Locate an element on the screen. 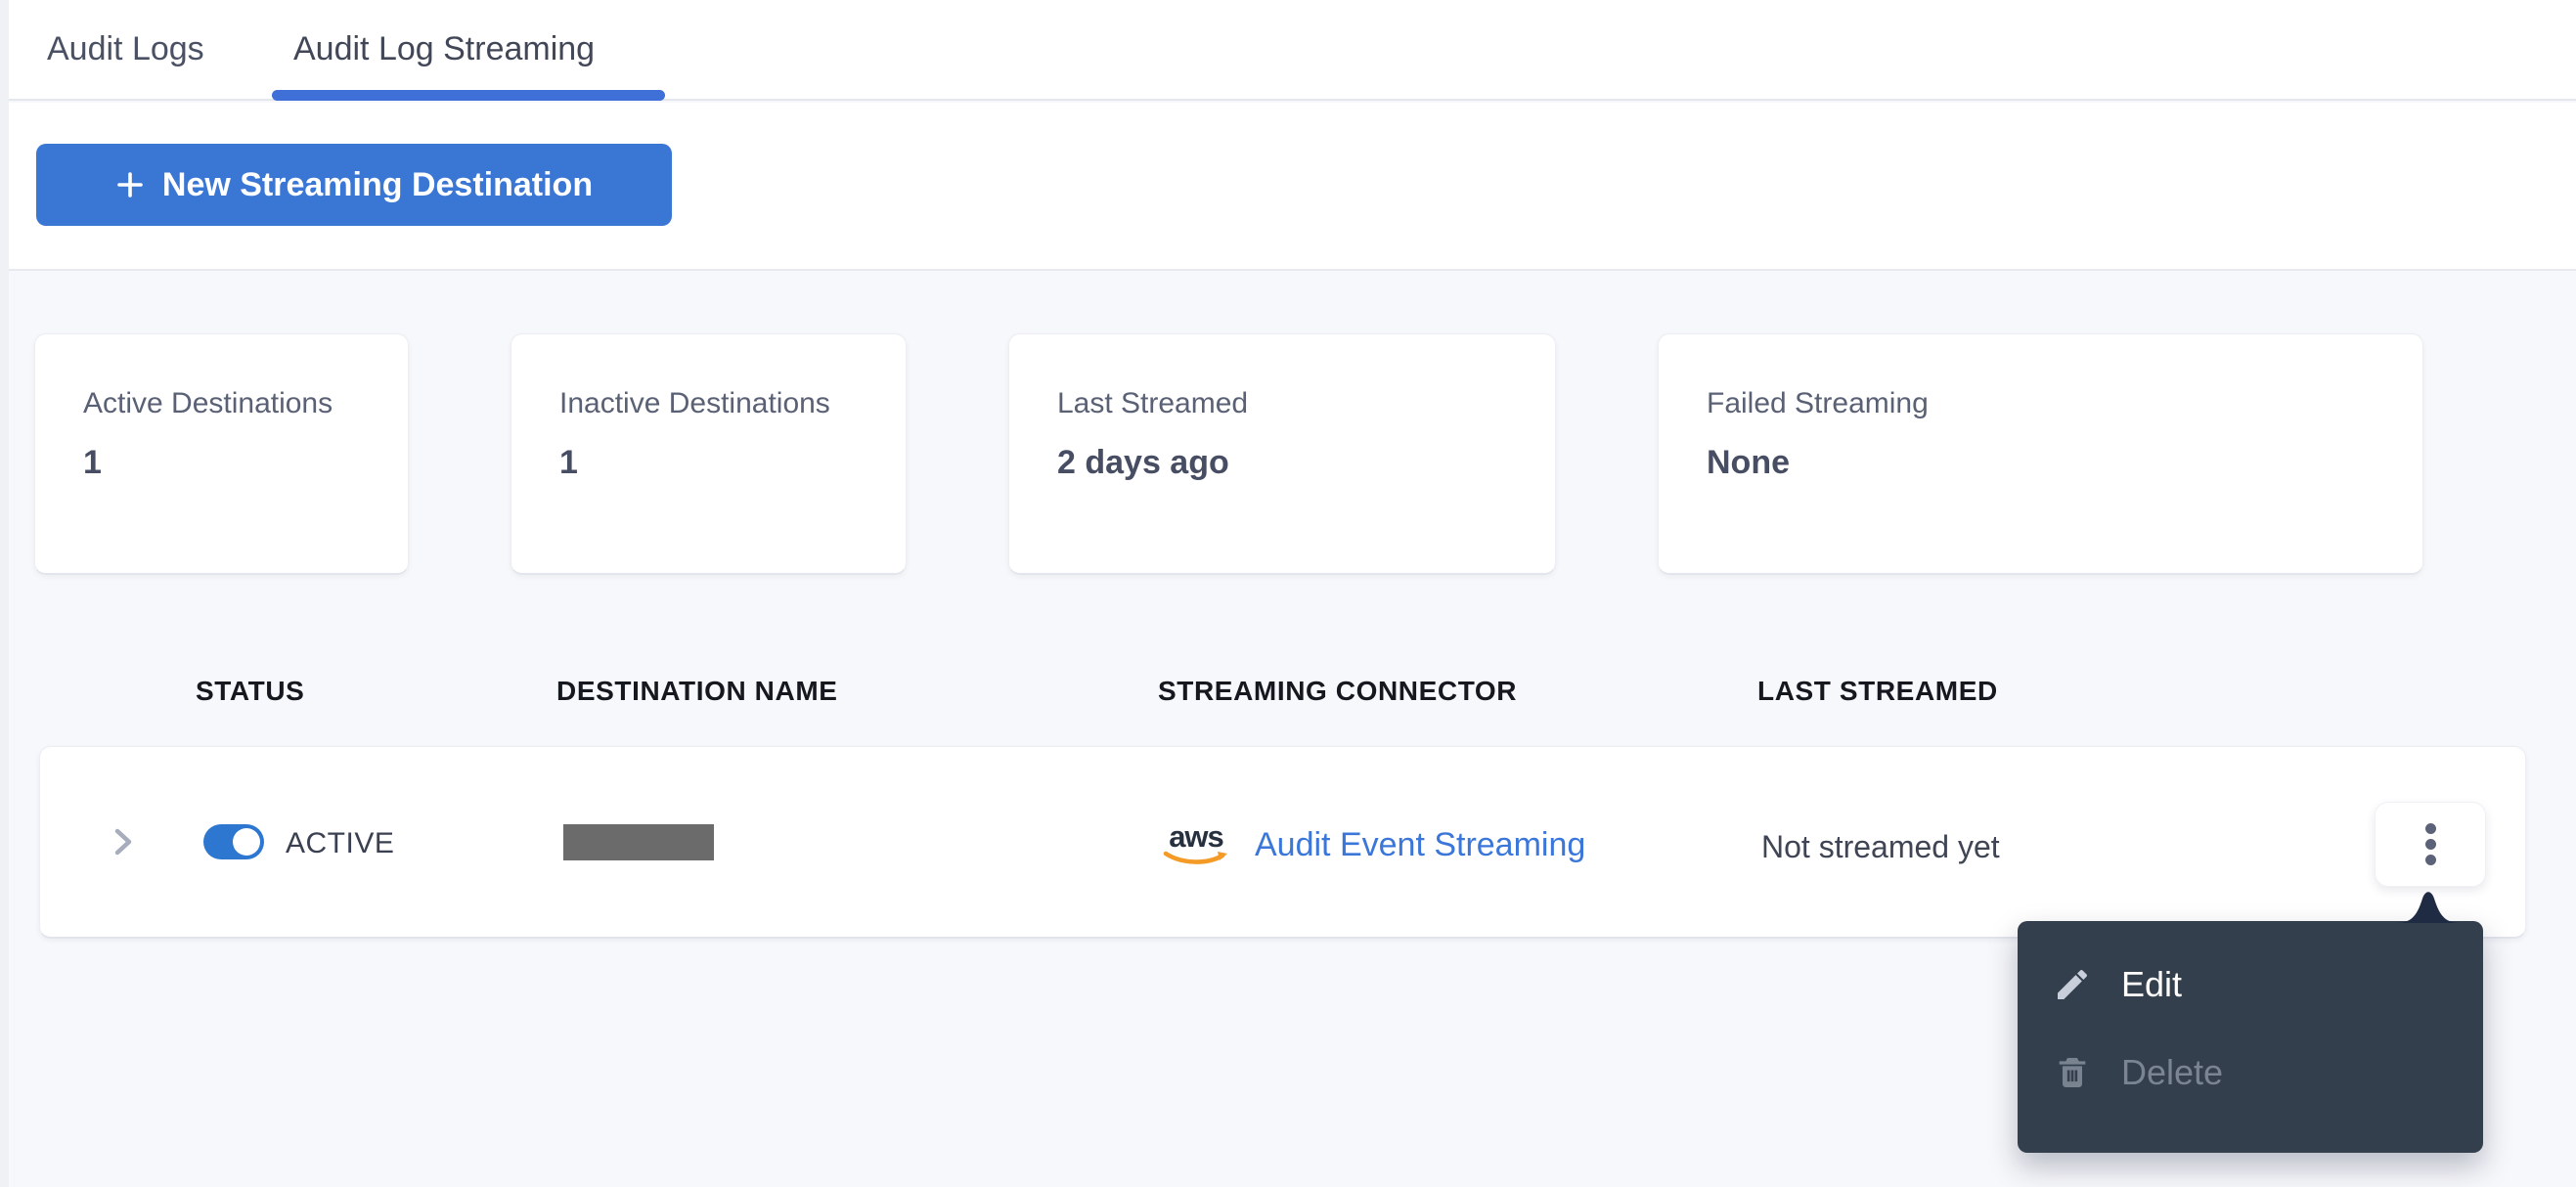 Image resolution: width=2576 pixels, height=1187 pixels. new-streaming-destination-label: New Streaming Destination is located at coordinates (377, 184).